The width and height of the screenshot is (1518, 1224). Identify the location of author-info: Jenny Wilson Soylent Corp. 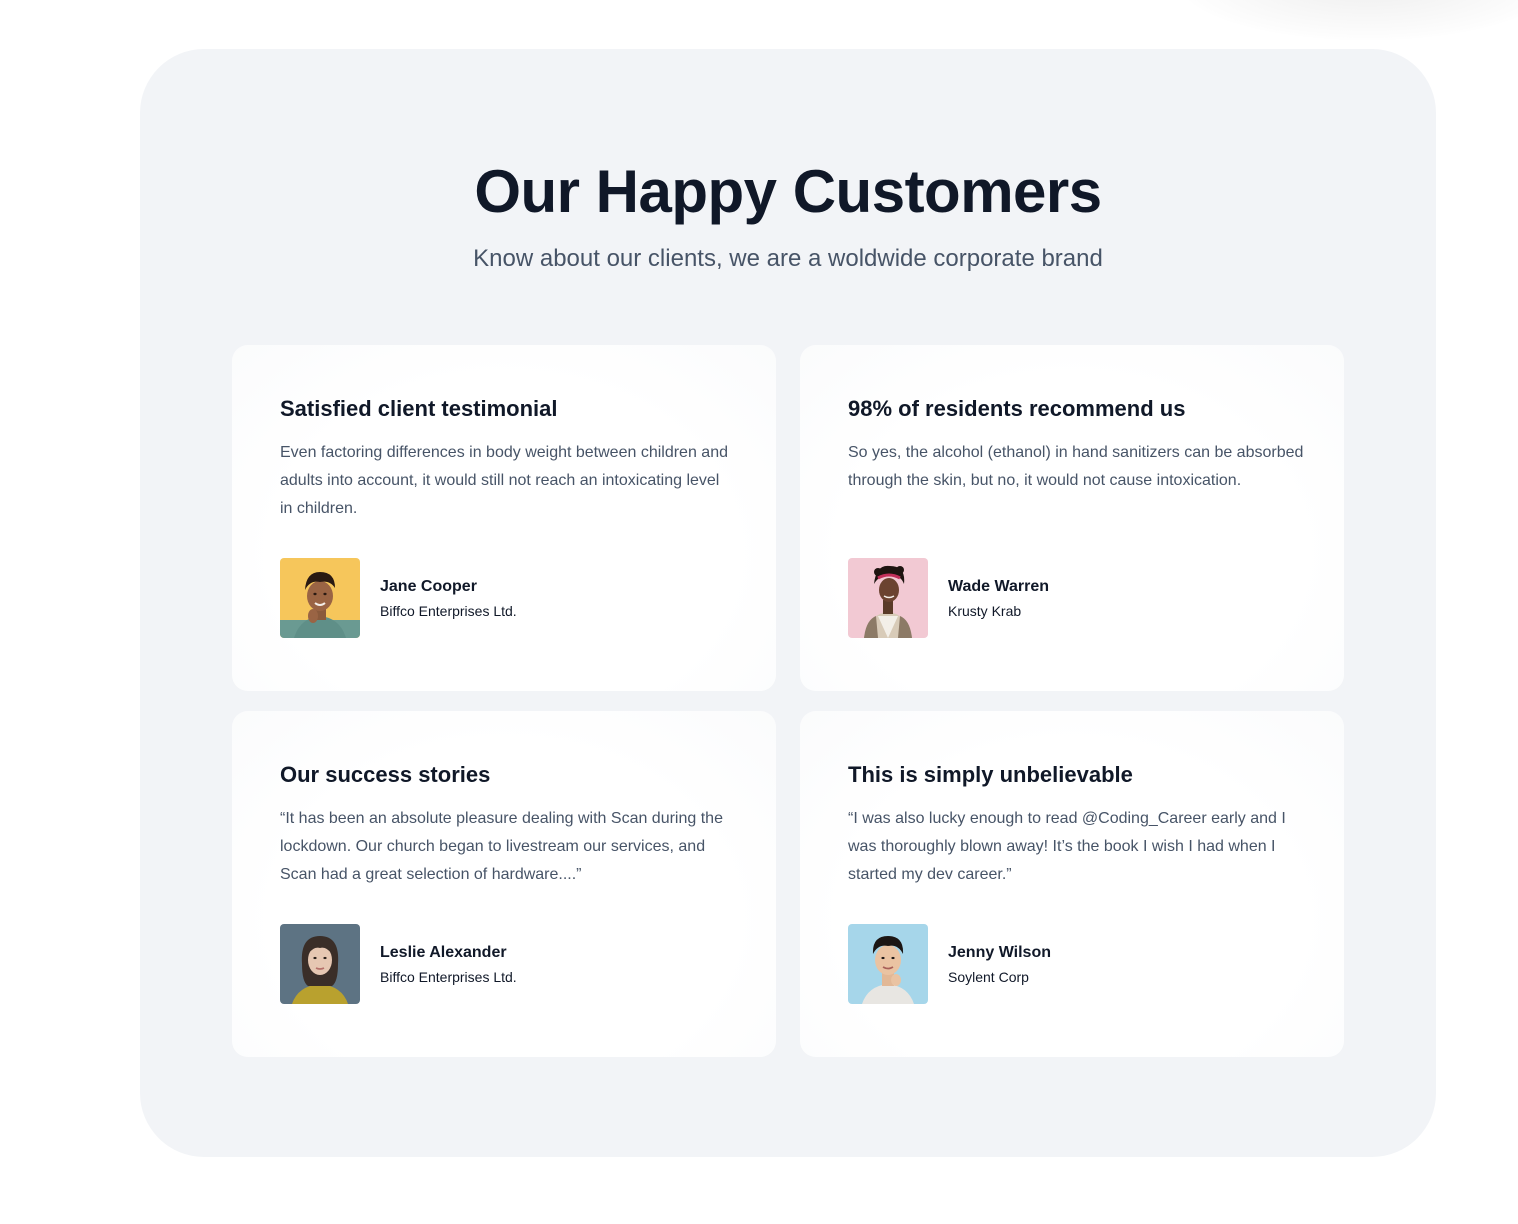
(999, 964).